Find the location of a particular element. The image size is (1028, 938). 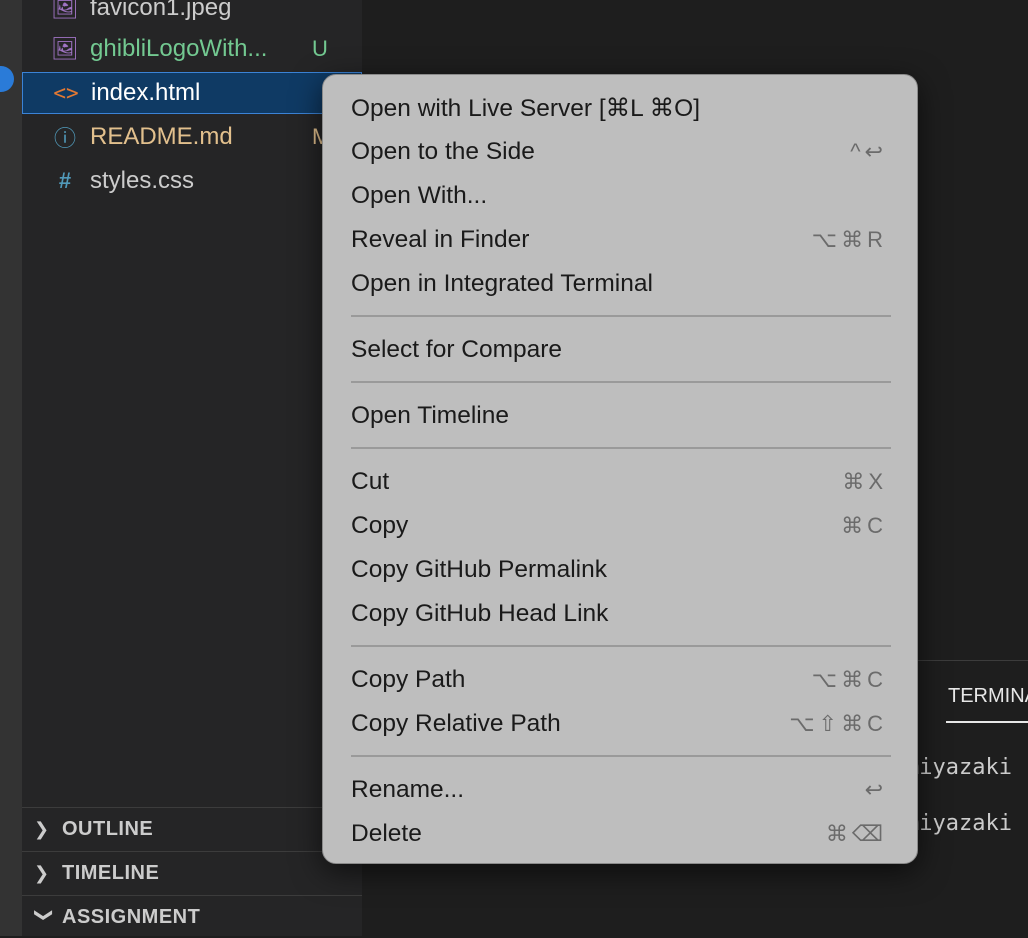

menu-item-copy-github-head-link: Copy GitHub Head Link is located at coordinates (620, 614).